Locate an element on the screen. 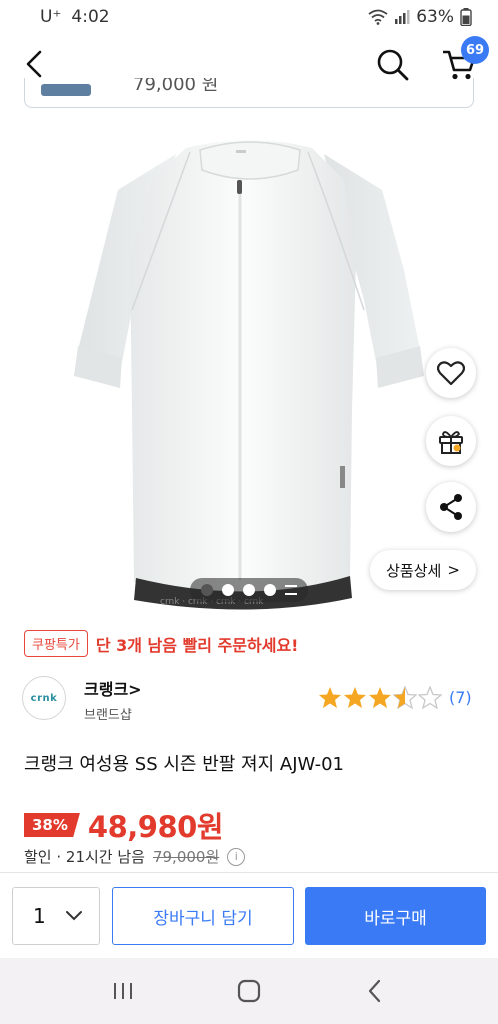 This screenshot has width=498, height=1024. price-row: 38% 48,980원 is located at coordinates (124, 825).